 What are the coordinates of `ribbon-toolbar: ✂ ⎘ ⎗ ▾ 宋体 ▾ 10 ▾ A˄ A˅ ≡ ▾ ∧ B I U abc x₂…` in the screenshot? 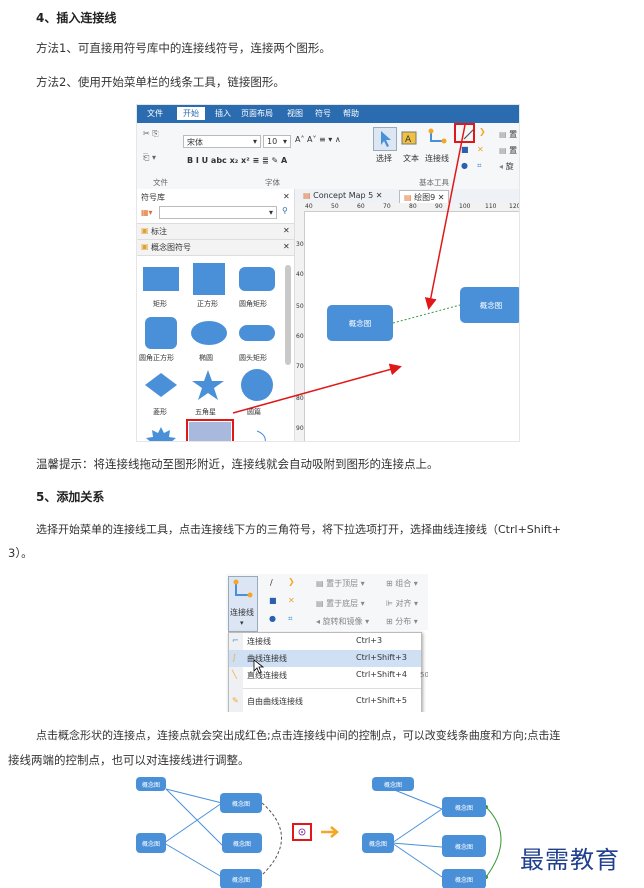 It's located at (328, 156).